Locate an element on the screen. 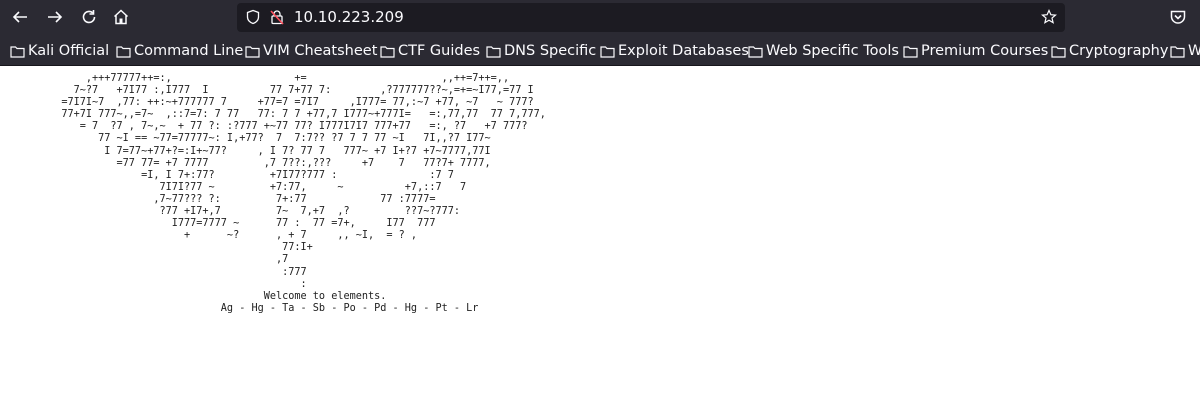 The width and height of the screenshot is (1200, 419). reload-button is located at coordinates (89, 17).